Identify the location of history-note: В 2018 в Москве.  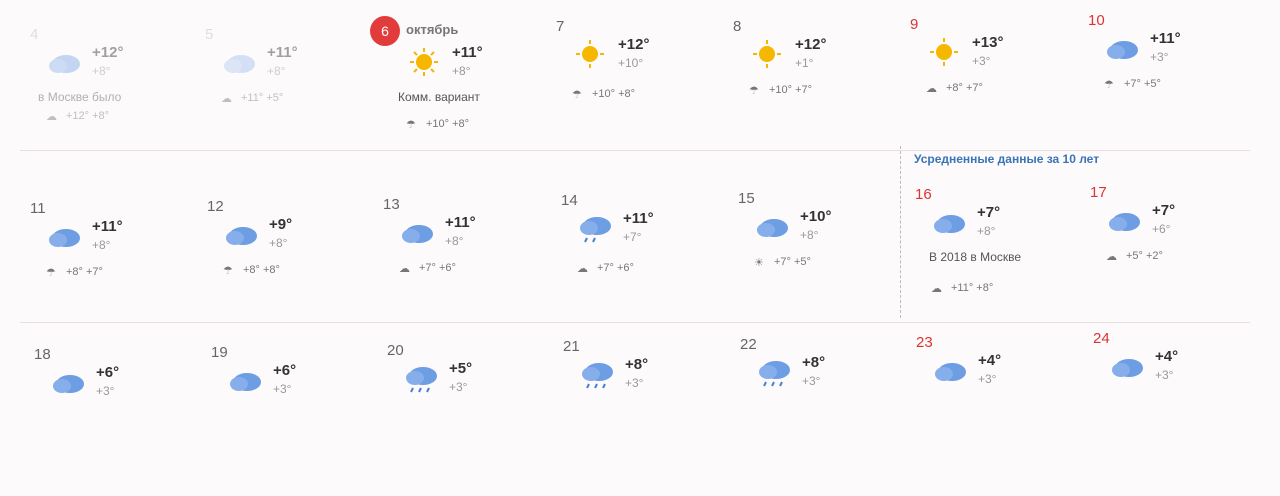
(975, 257).